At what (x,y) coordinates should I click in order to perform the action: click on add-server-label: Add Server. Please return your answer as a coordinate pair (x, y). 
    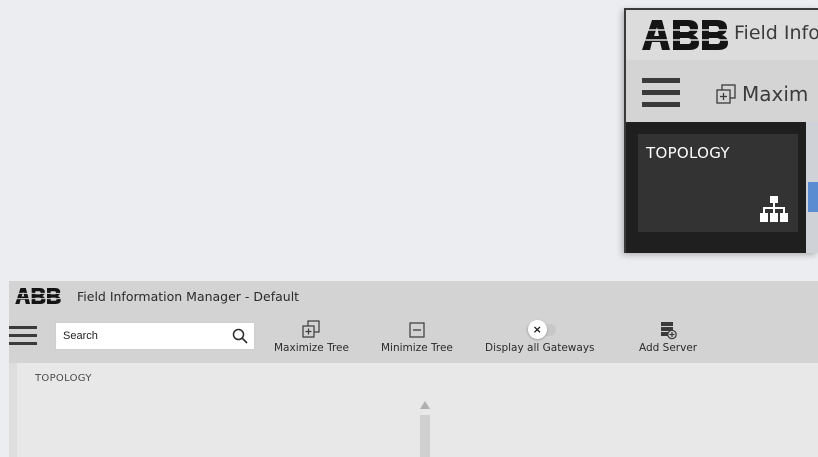
    Looking at the image, I should click on (668, 348).